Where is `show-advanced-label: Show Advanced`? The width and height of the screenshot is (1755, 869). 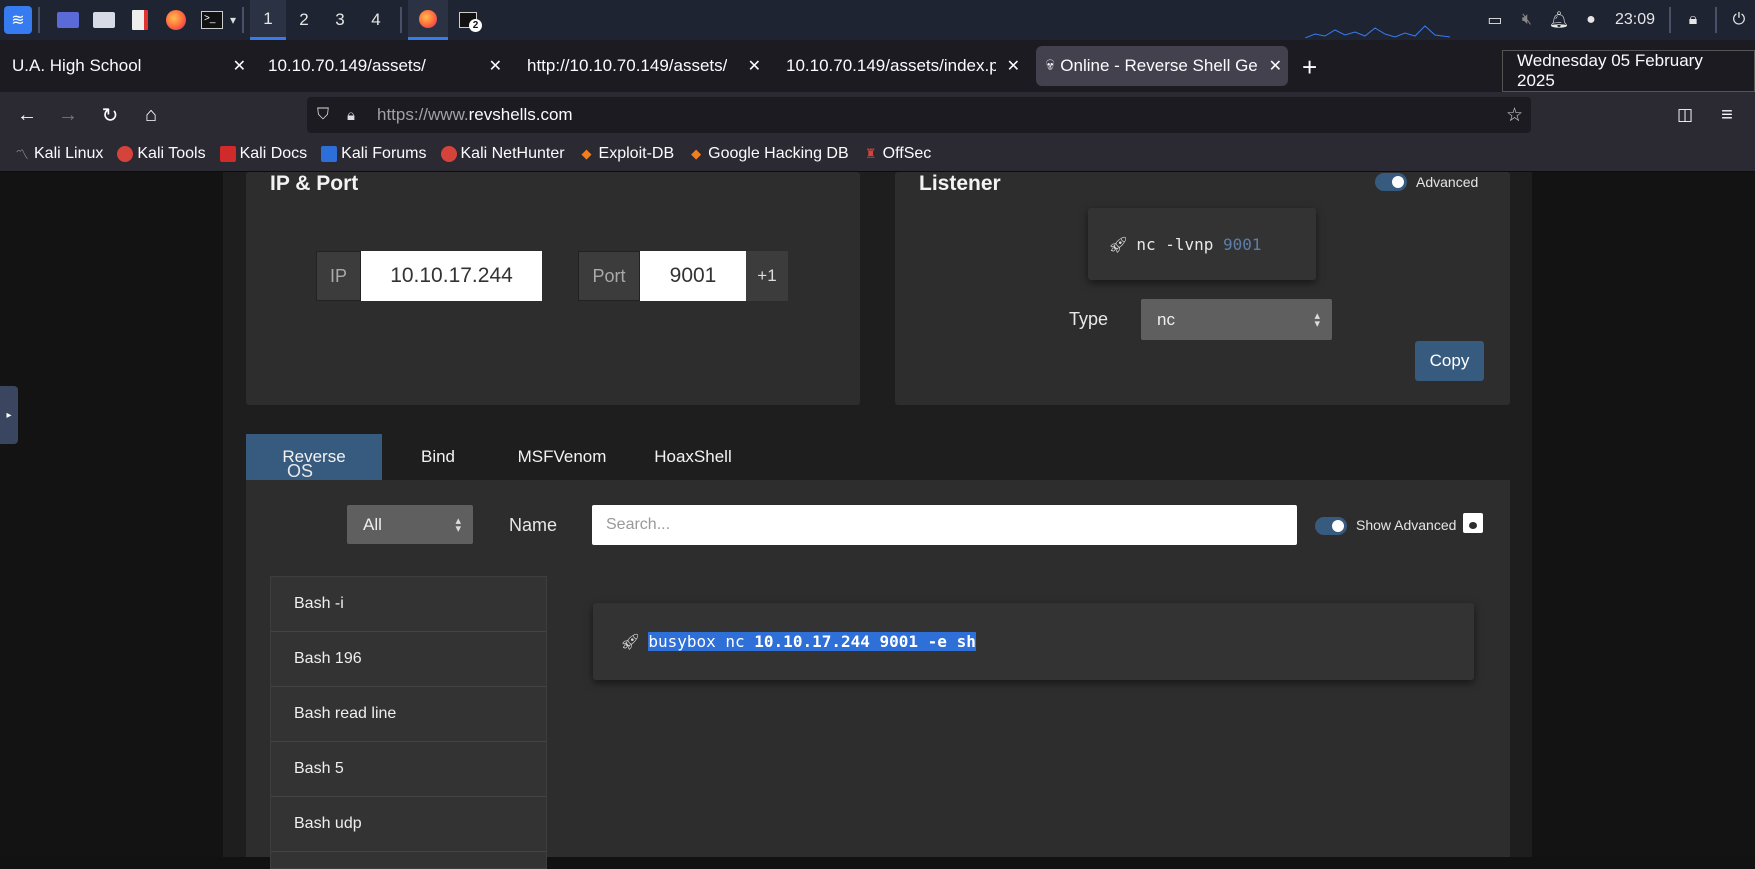
show-advanced-label: Show Advanced is located at coordinates (1406, 525).